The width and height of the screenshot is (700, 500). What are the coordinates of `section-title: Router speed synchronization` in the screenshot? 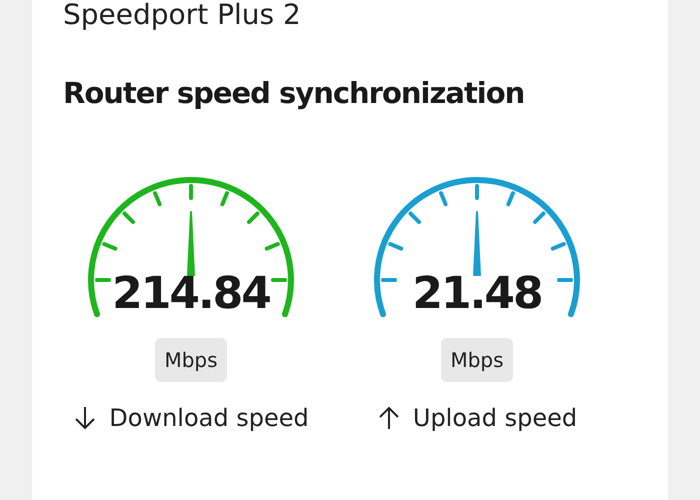 It's located at (293, 93).